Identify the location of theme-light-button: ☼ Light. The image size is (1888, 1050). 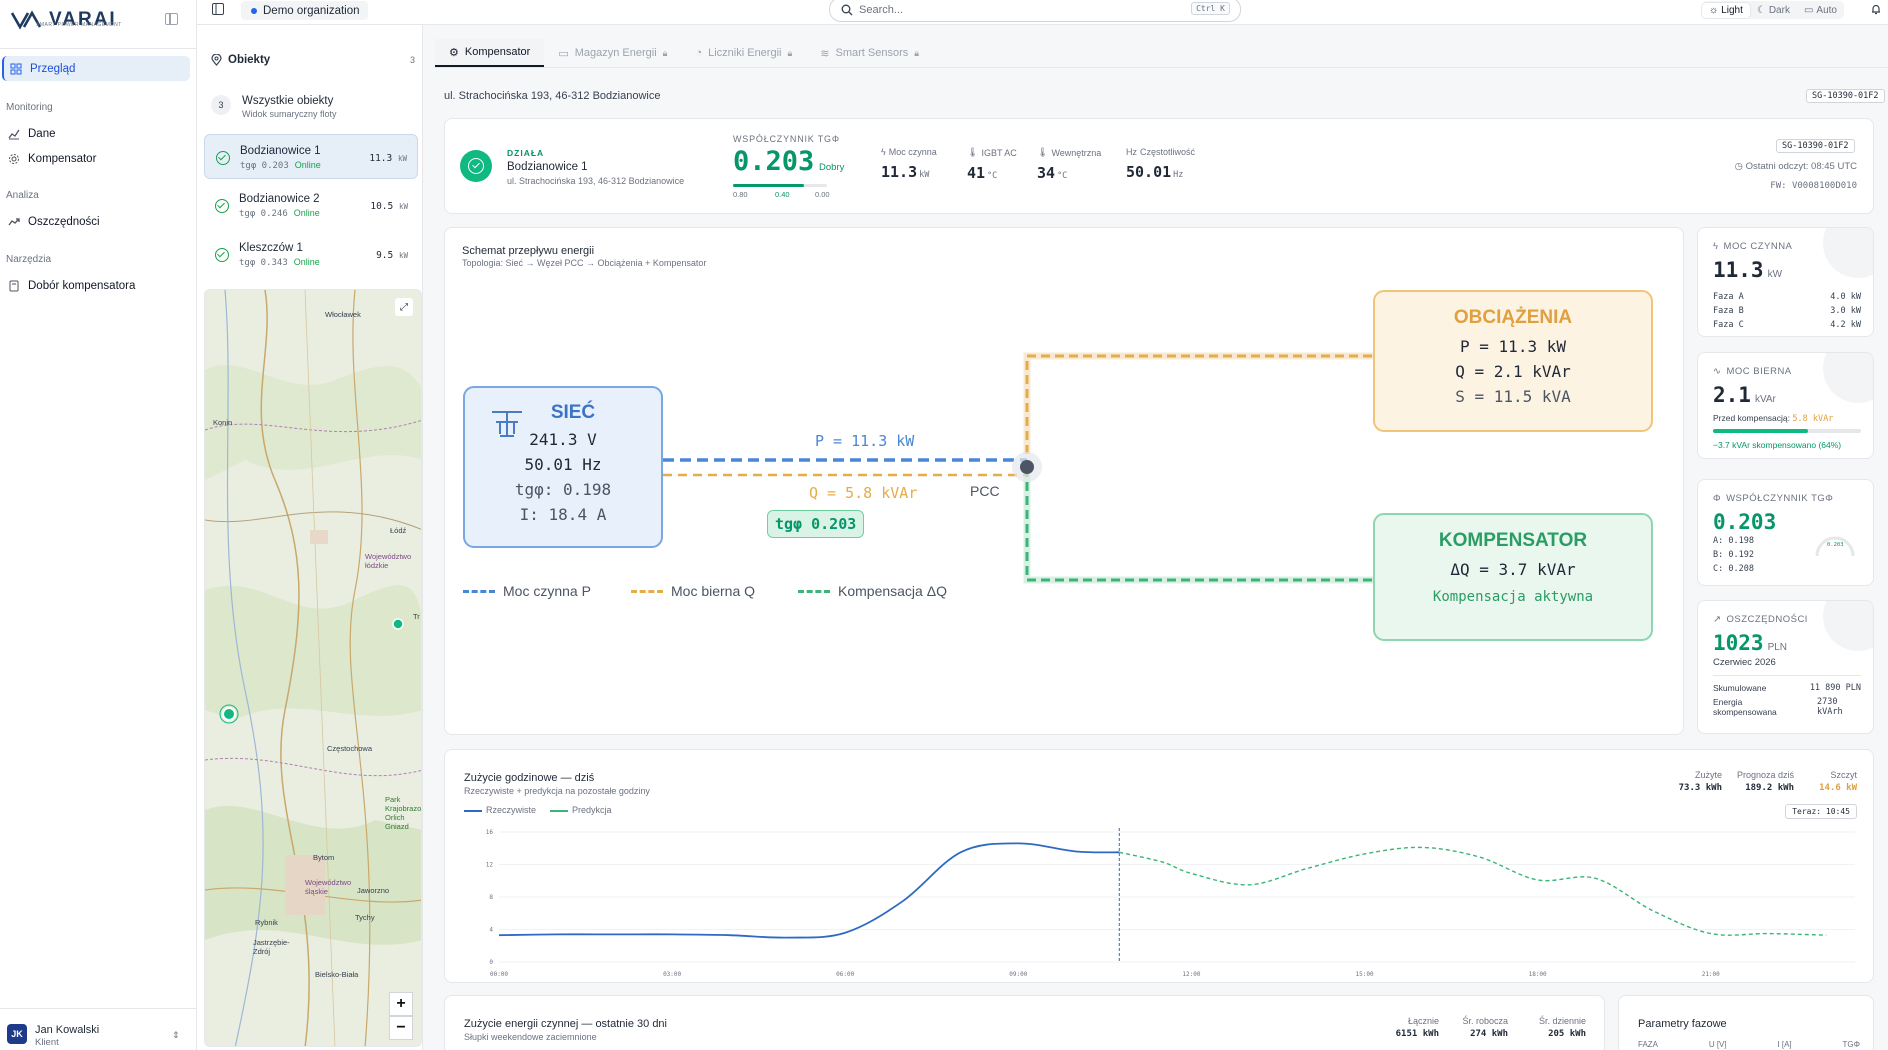
(1726, 10).